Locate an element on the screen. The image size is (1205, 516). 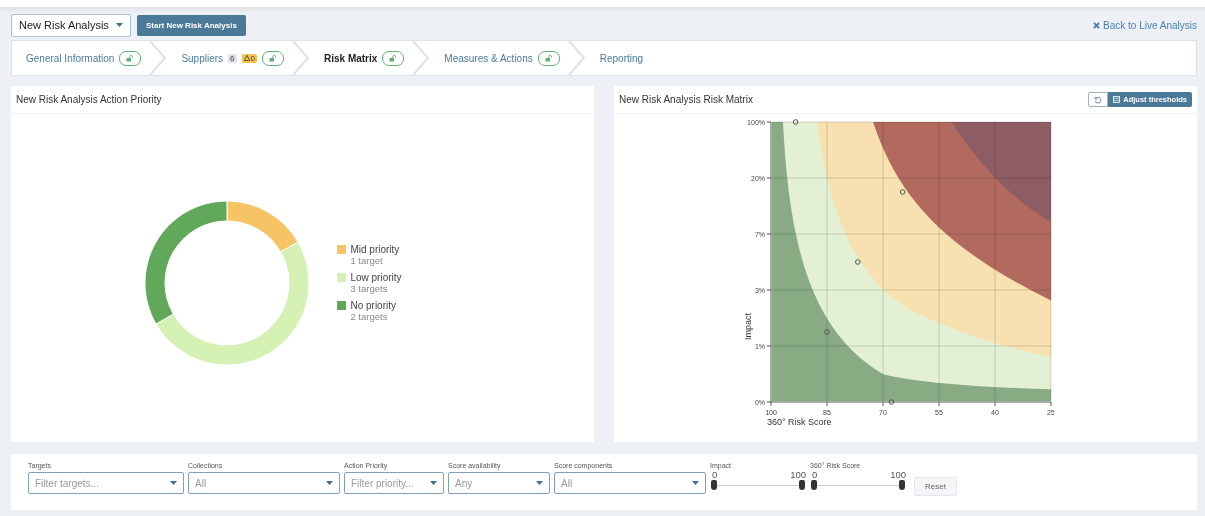
reset-button: Reset is located at coordinates (935, 486).